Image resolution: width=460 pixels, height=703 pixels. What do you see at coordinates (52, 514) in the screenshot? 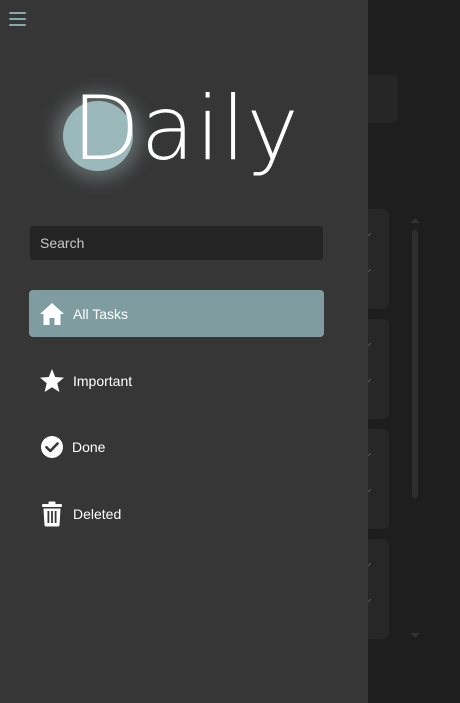
I see `trash-icon` at bounding box center [52, 514].